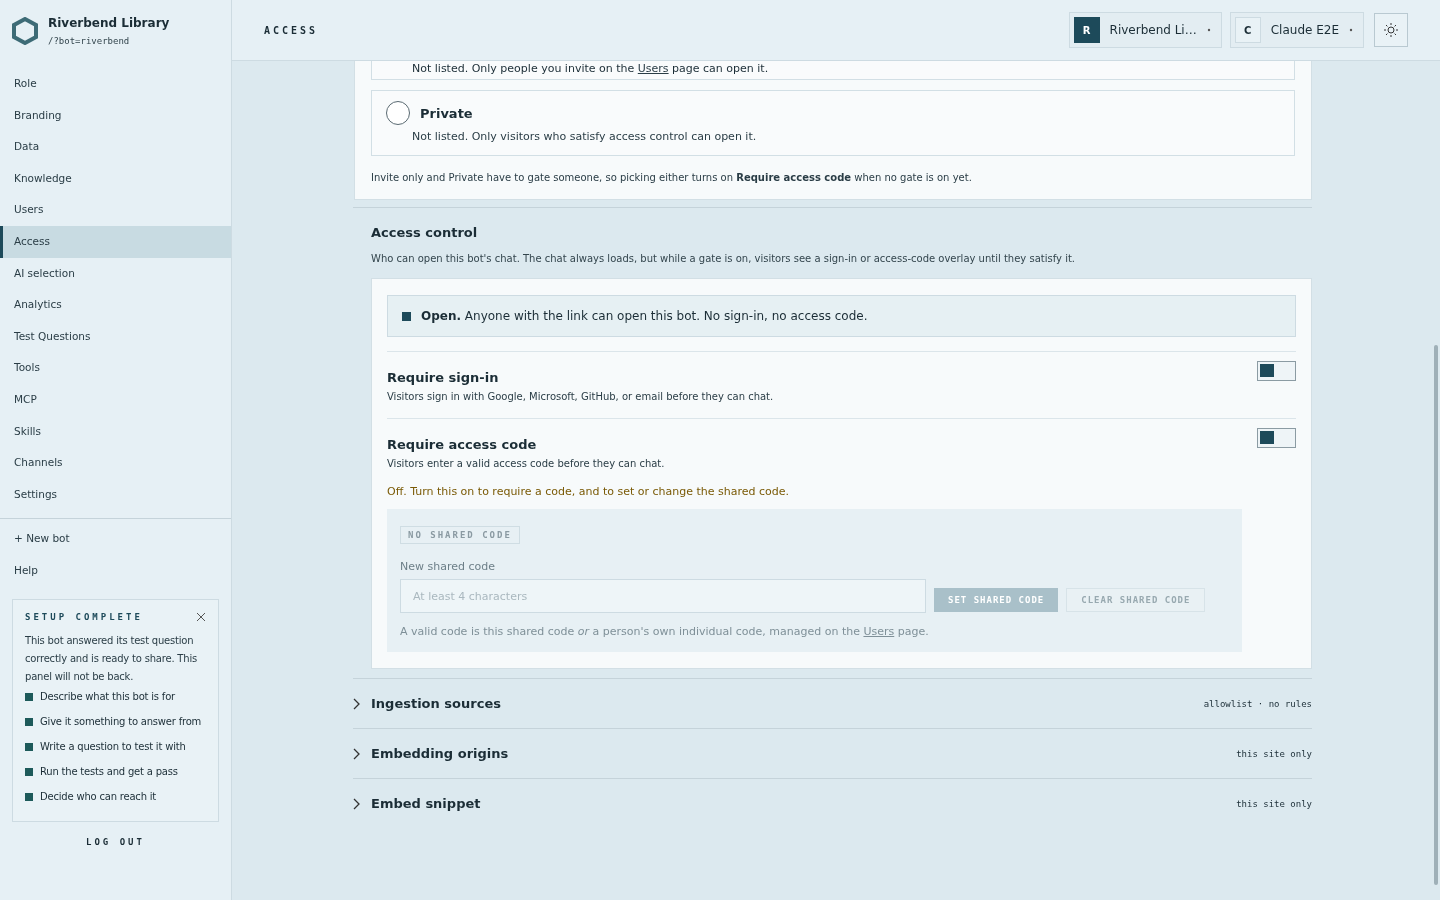 The height and width of the screenshot is (900, 1440). What do you see at coordinates (115, 494) in the screenshot?
I see `sidebar-item: Settings` at bounding box center [115, 494].